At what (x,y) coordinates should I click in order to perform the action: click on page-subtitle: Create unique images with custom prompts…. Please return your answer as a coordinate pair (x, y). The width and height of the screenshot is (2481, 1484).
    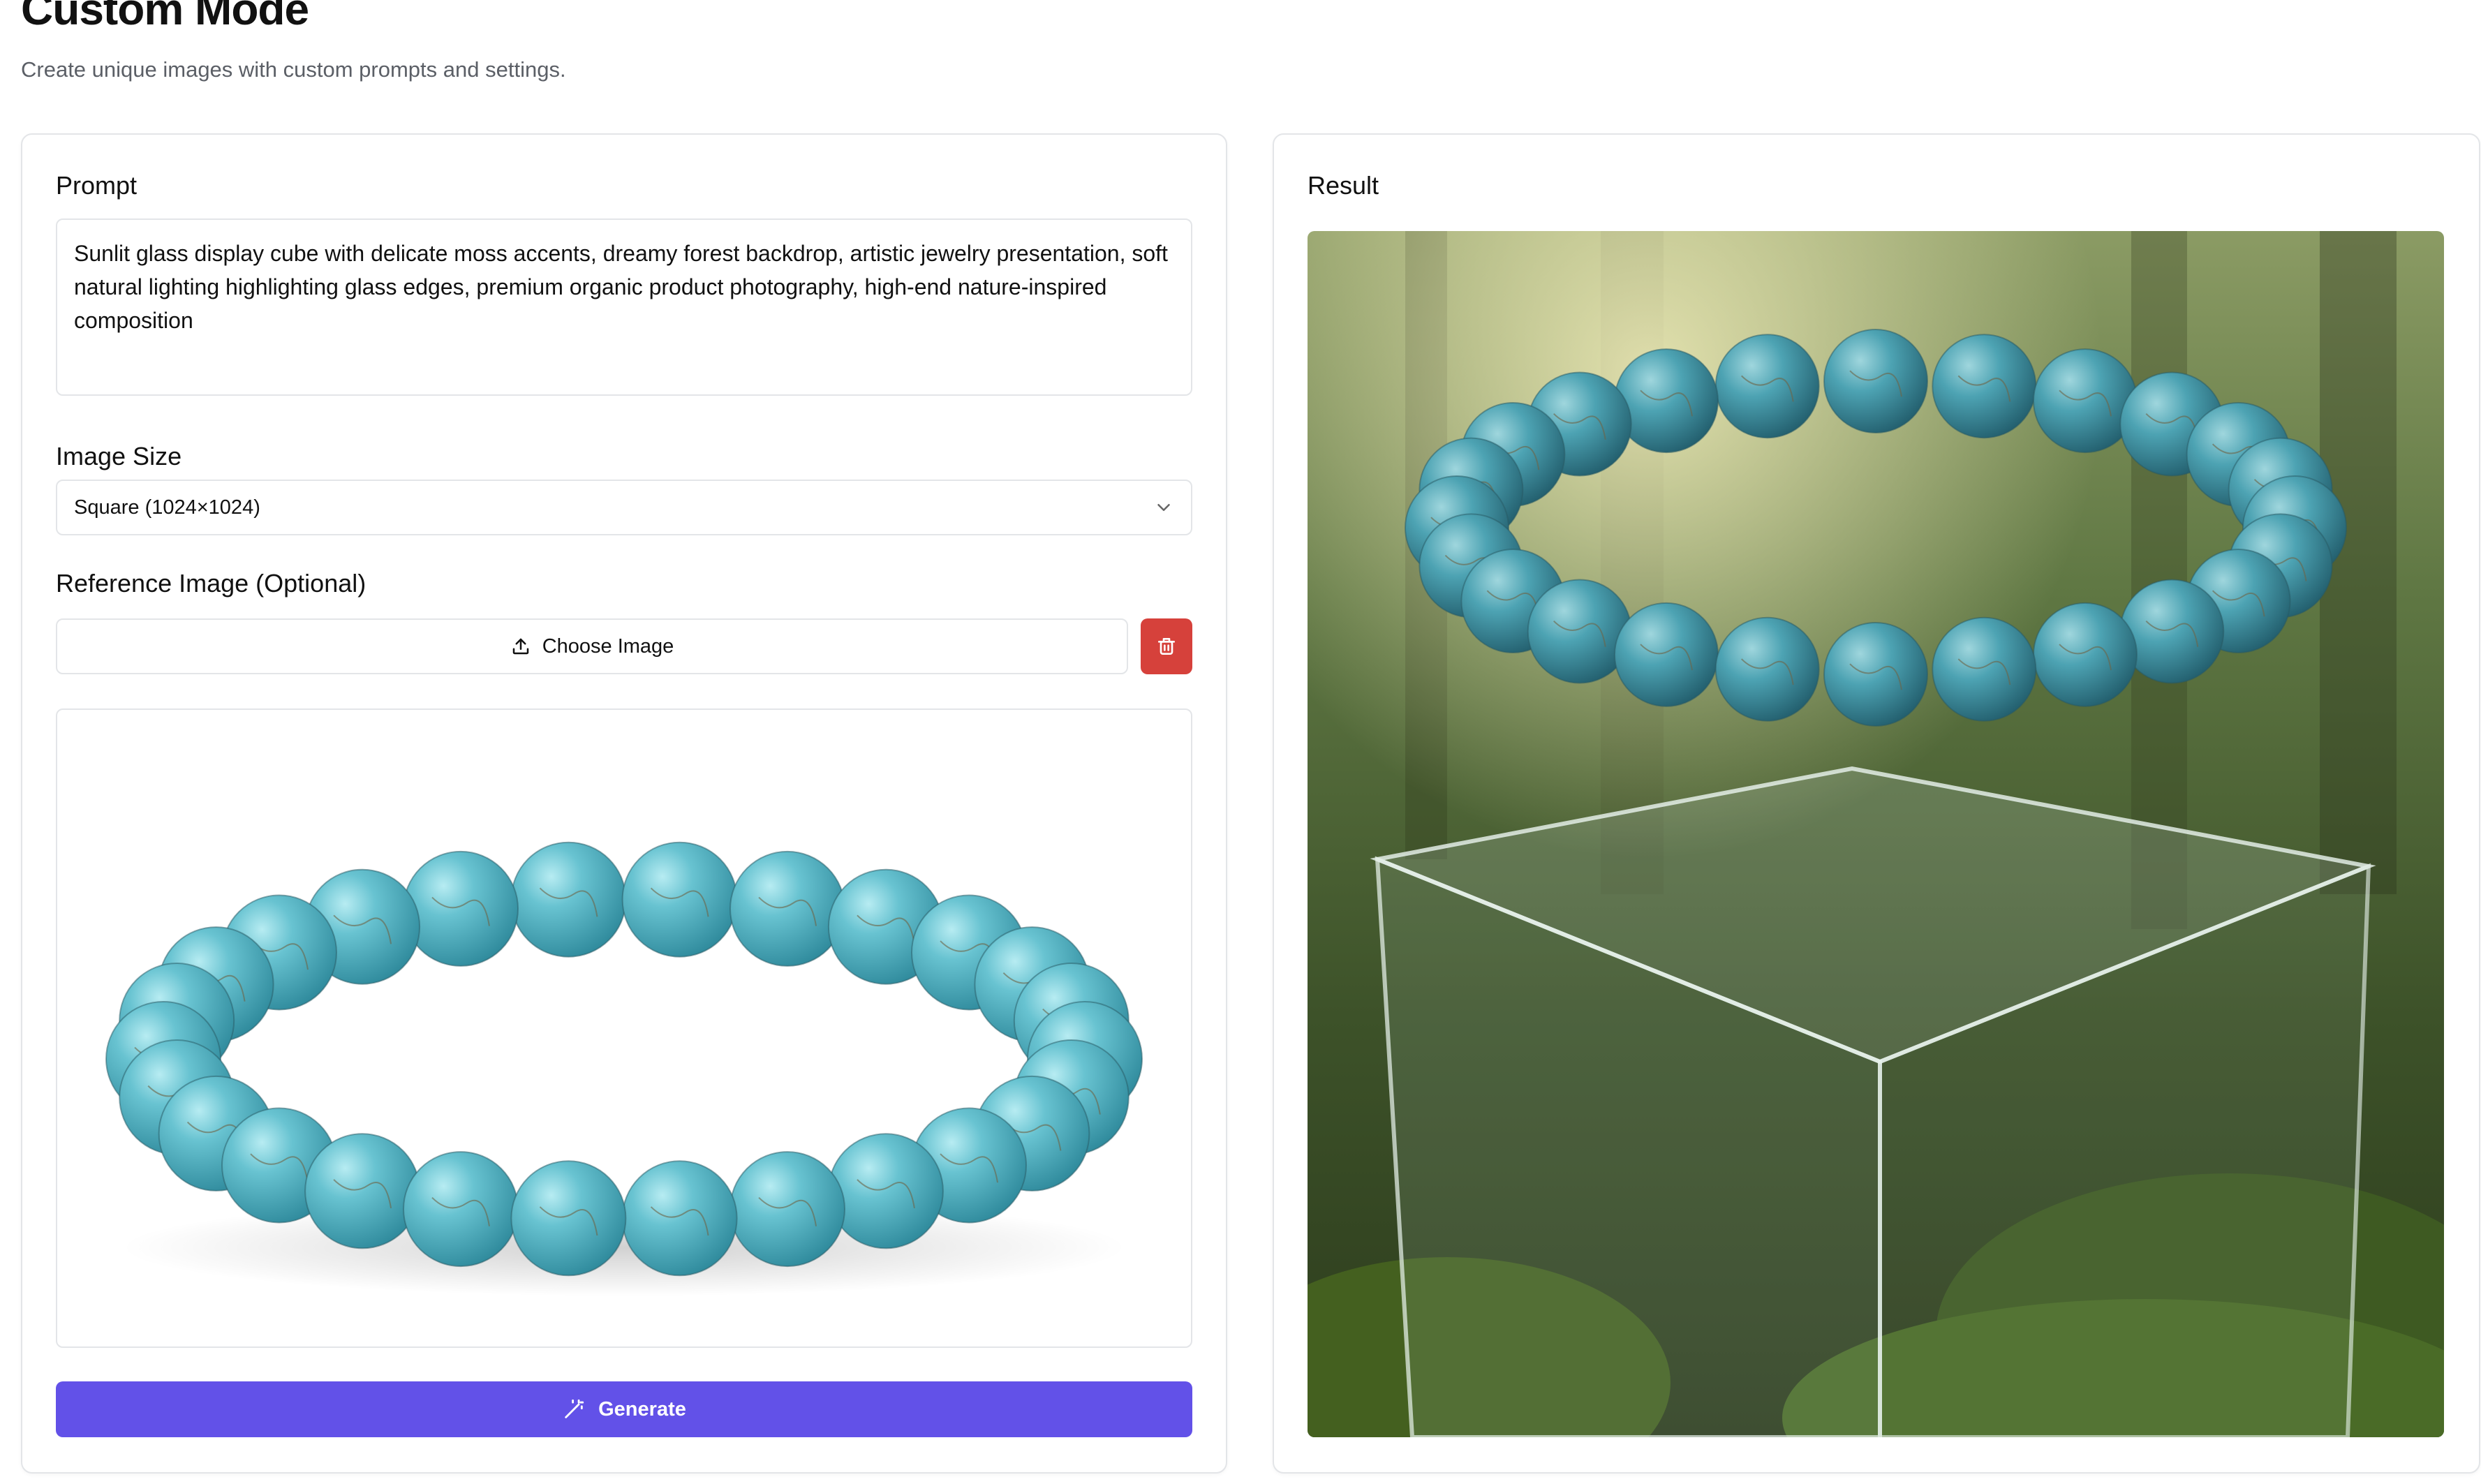
    Looking at the image, I should click on (293, 69).